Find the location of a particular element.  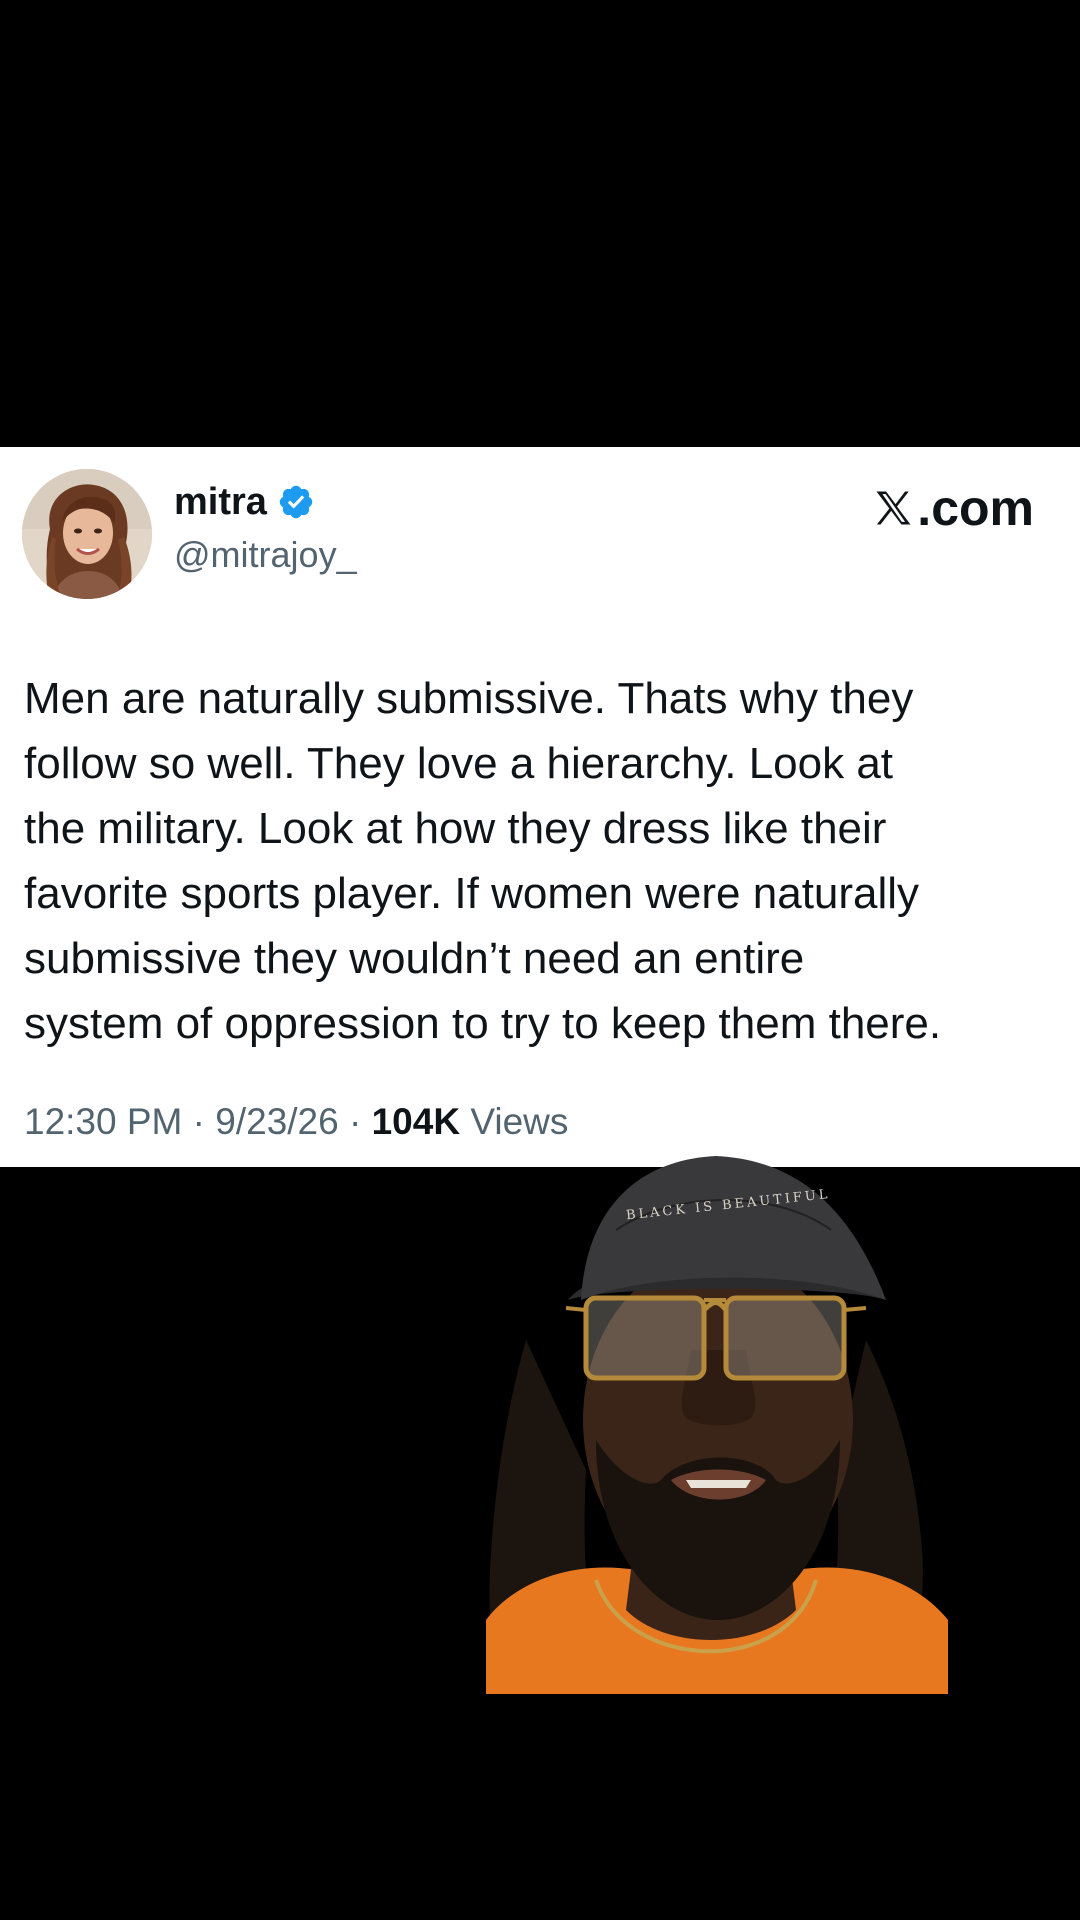

tweet-date: 9/23/26 is located at coordinates (276, 1121).